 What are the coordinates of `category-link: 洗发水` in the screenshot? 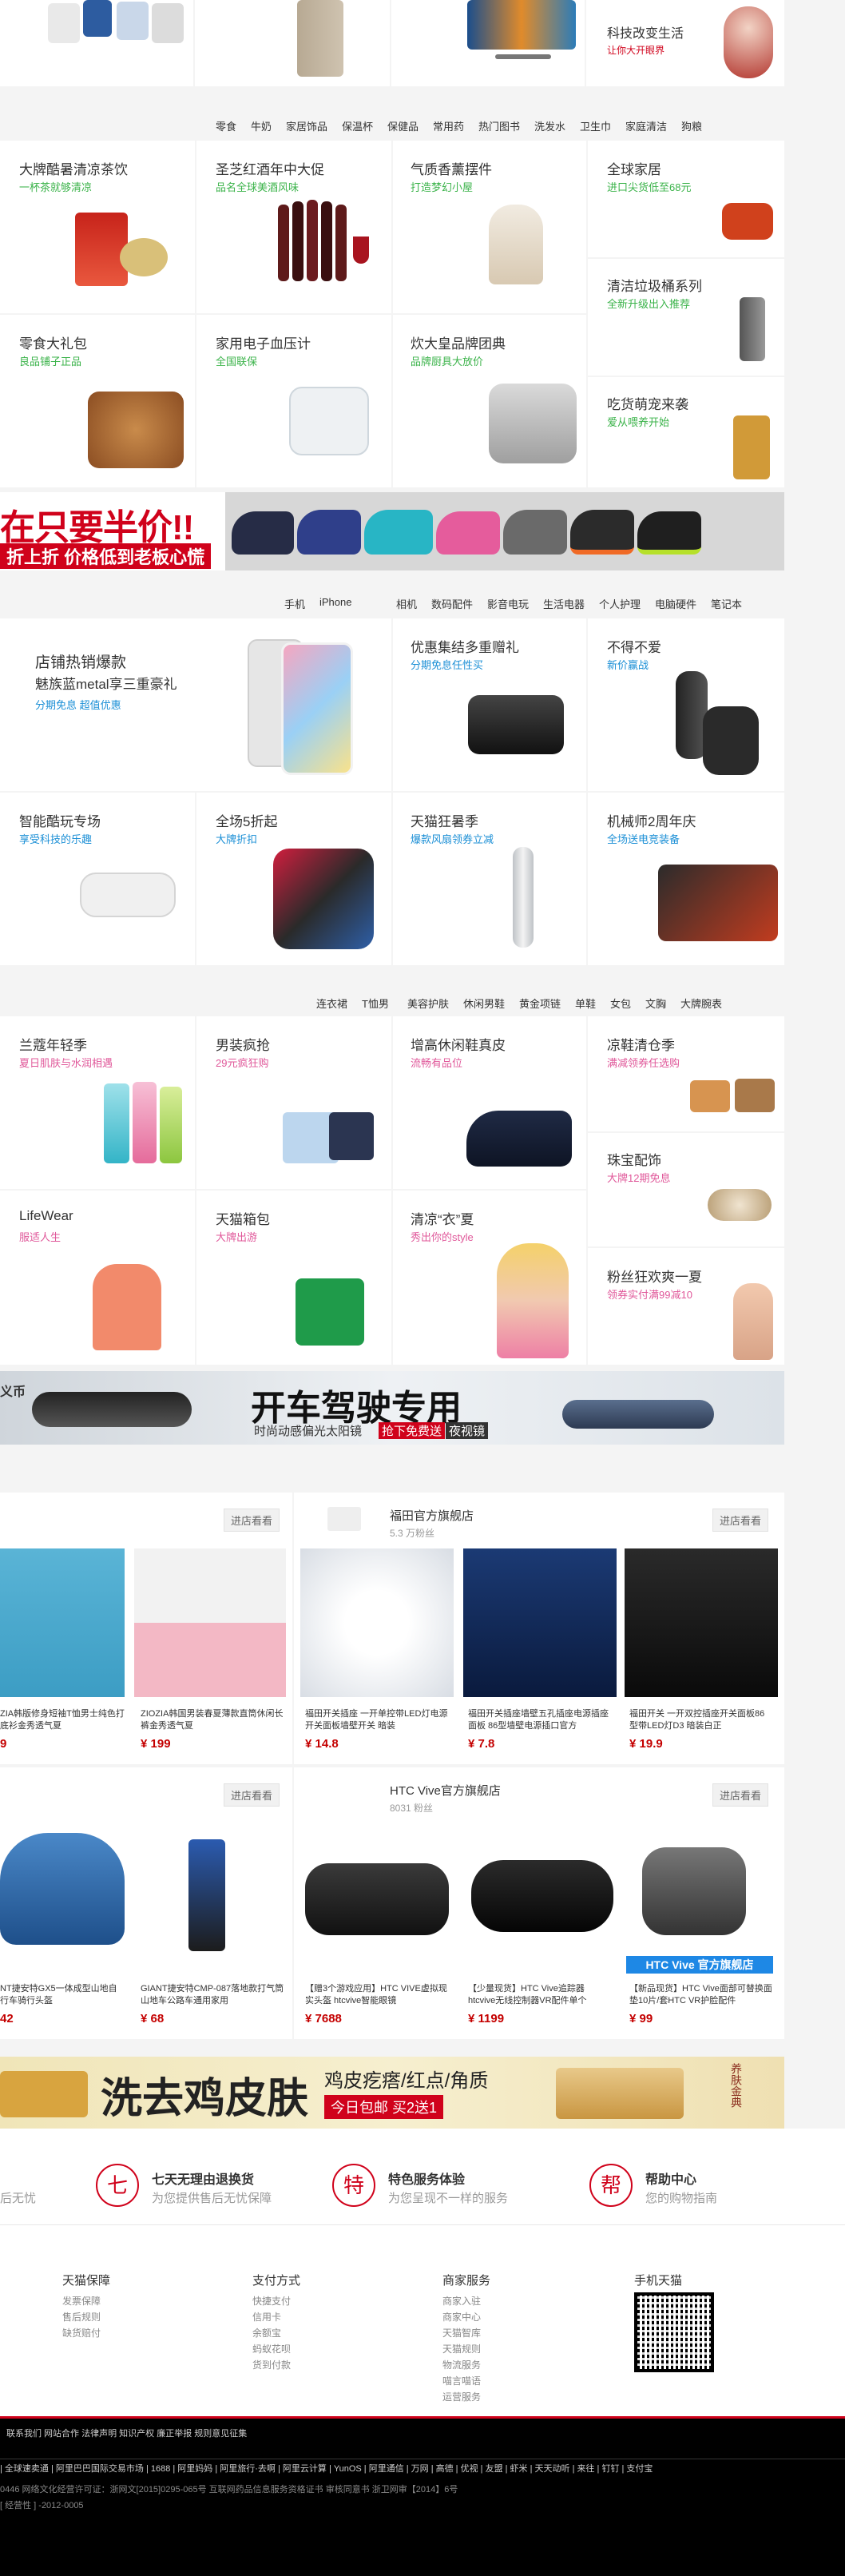 It's located at (549, 125).